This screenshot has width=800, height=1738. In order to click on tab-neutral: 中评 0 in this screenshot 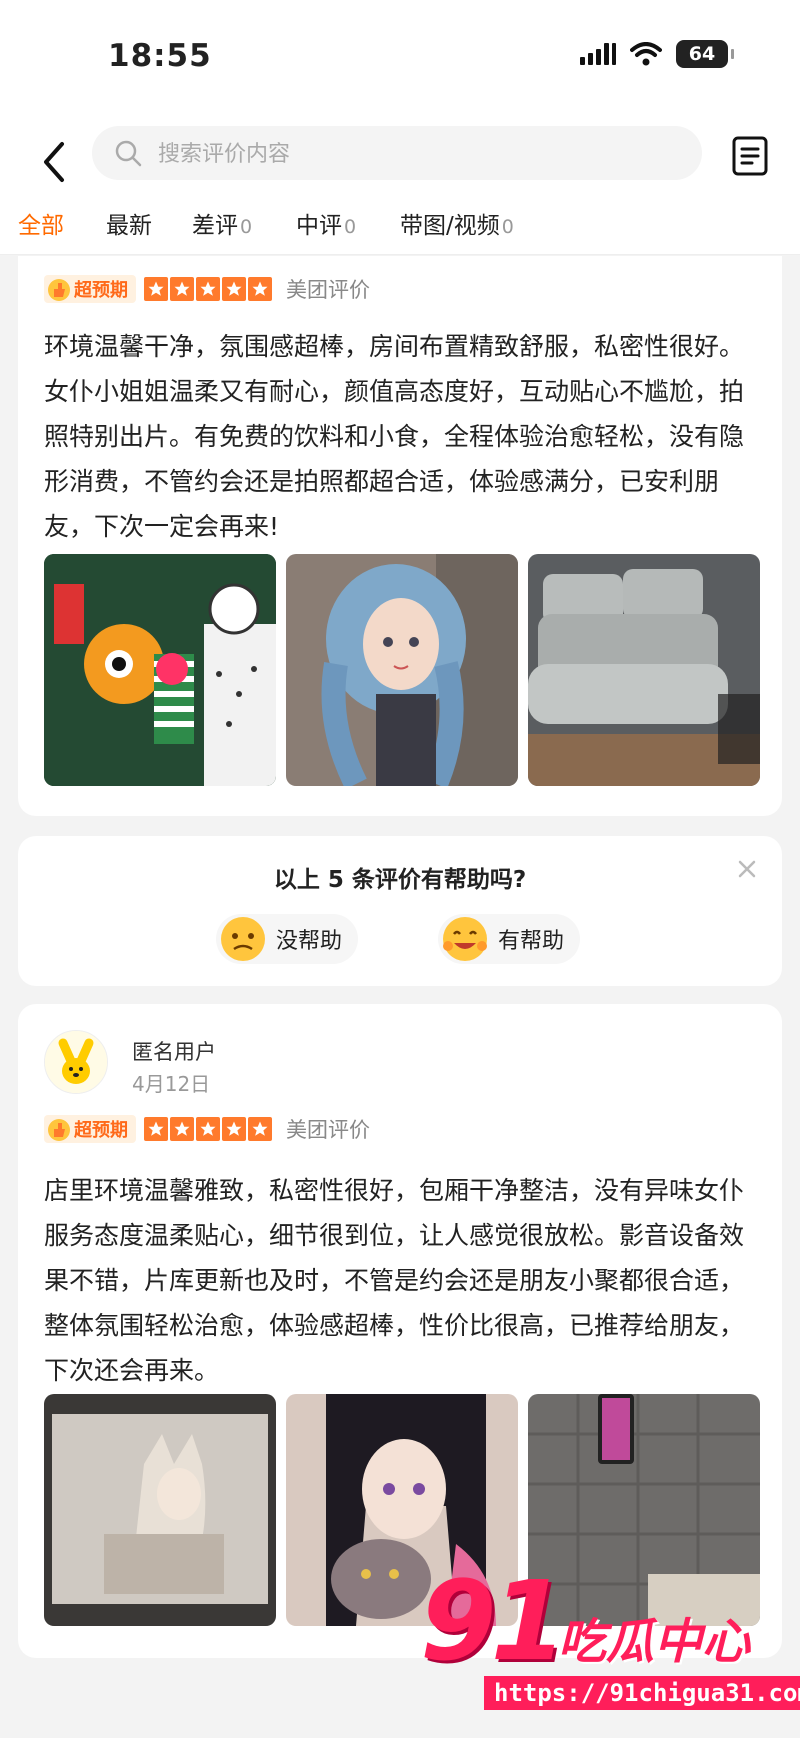, I will do `click(326, 223)`.